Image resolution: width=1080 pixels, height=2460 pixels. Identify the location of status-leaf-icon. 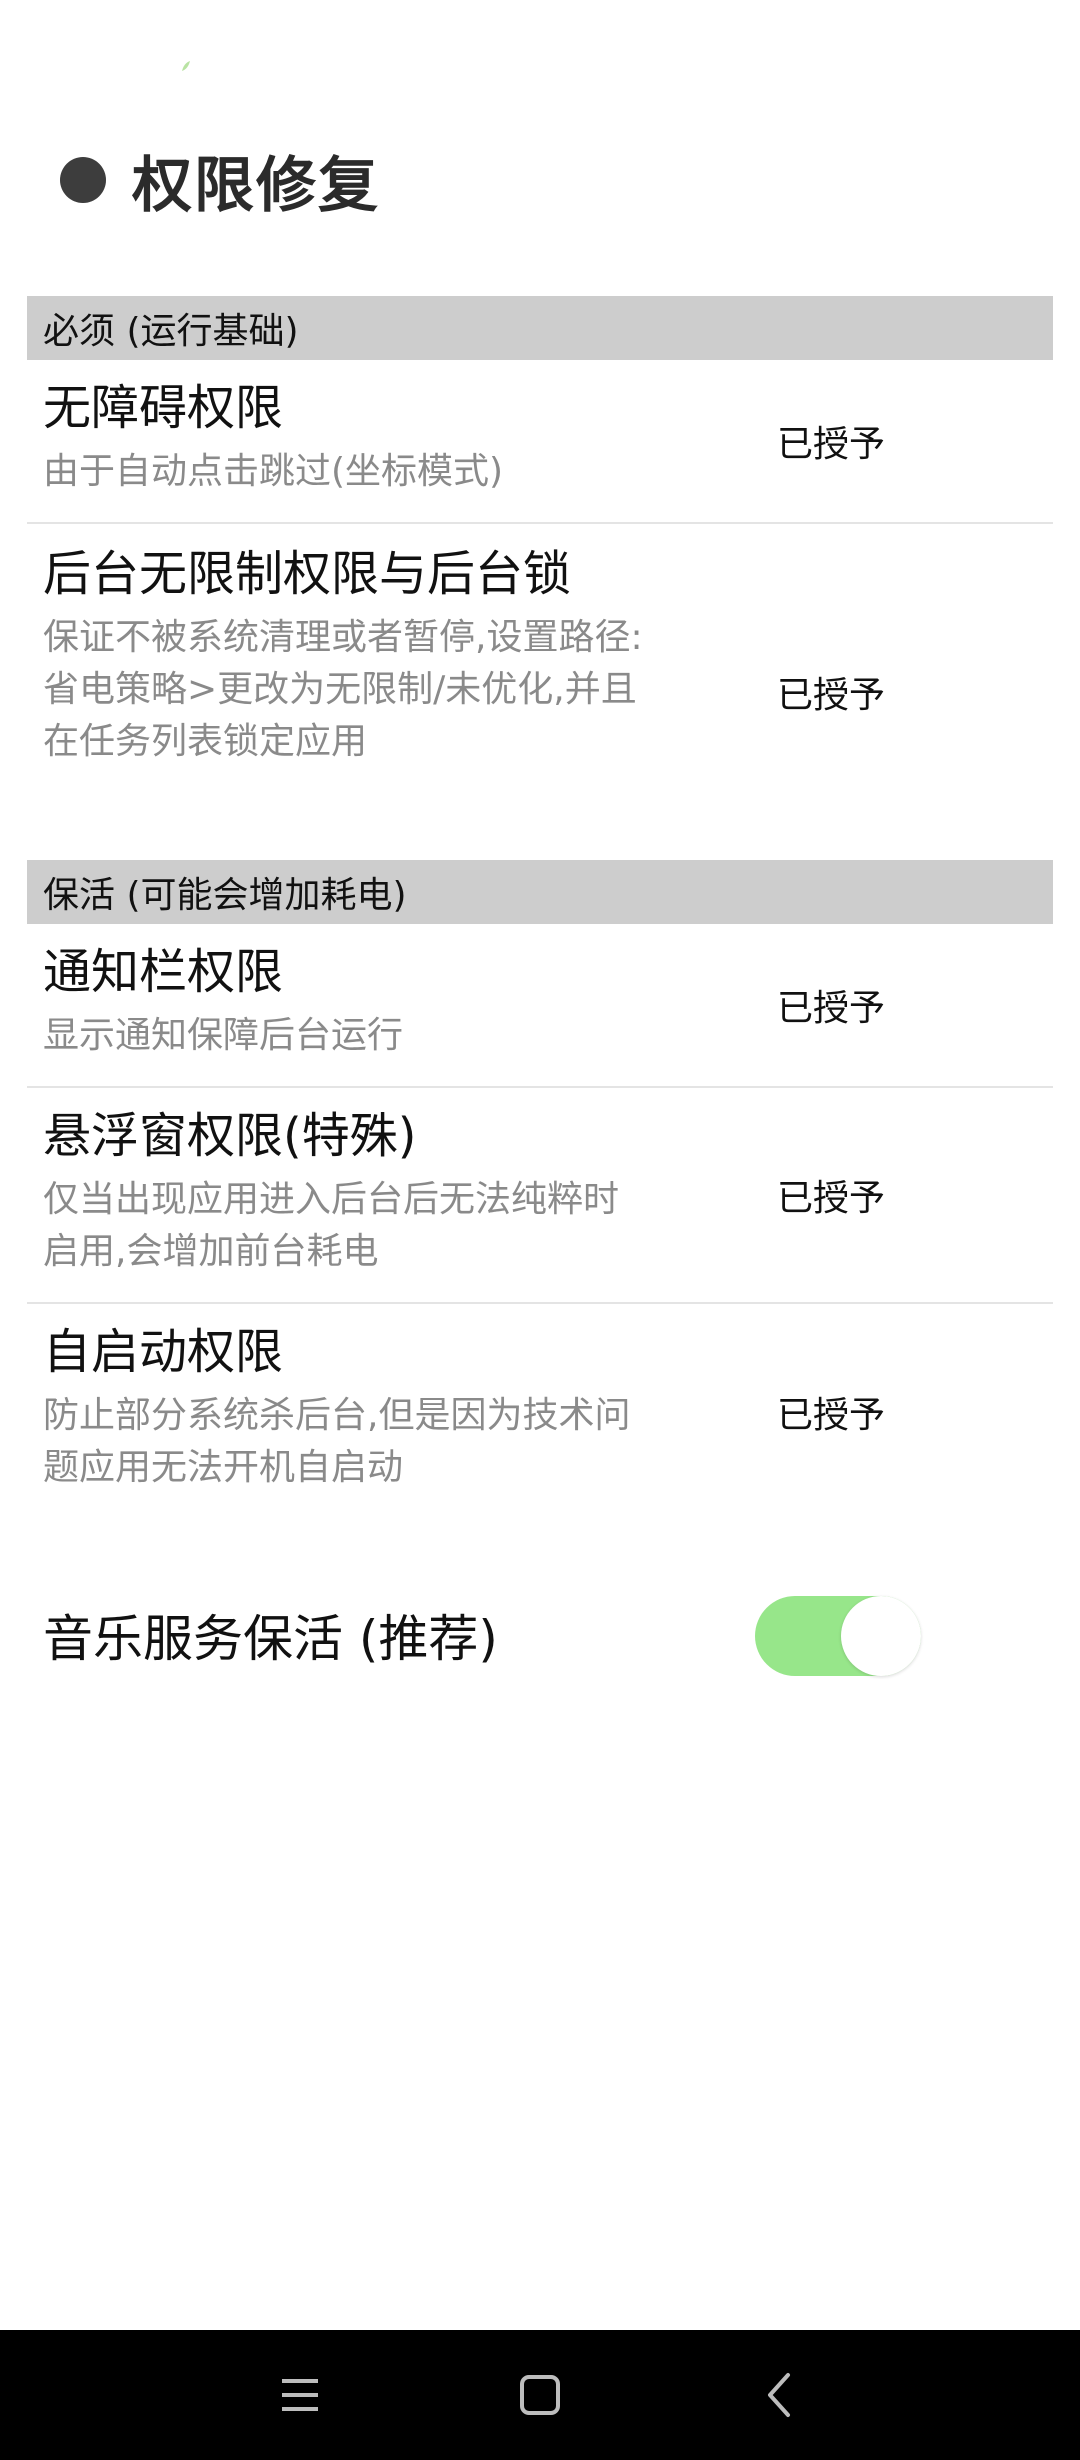
(186, 66).